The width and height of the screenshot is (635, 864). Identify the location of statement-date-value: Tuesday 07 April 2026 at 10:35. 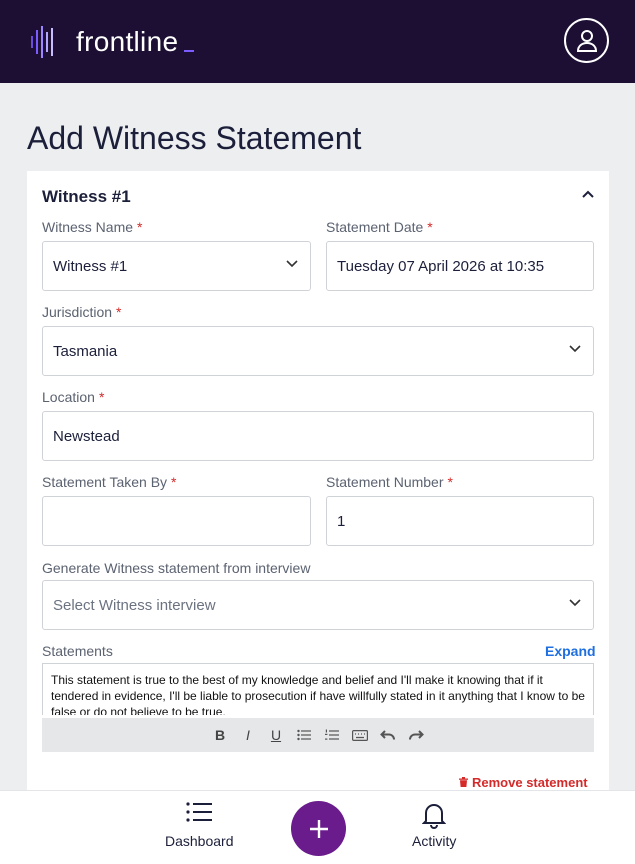
(441, 266).